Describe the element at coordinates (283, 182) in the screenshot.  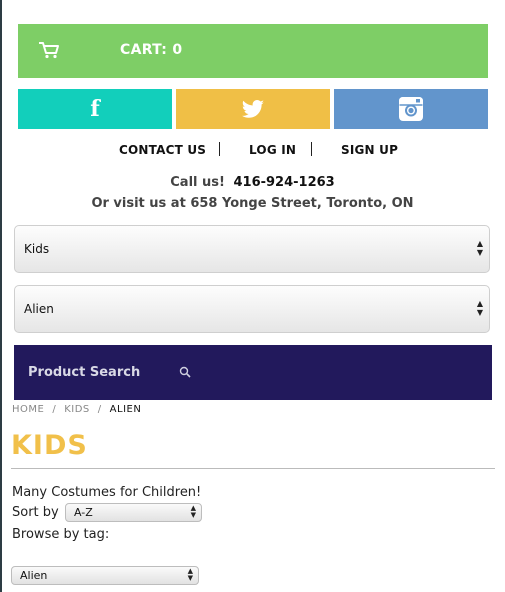
I see `phone-number: 416-924-1263` at that location.